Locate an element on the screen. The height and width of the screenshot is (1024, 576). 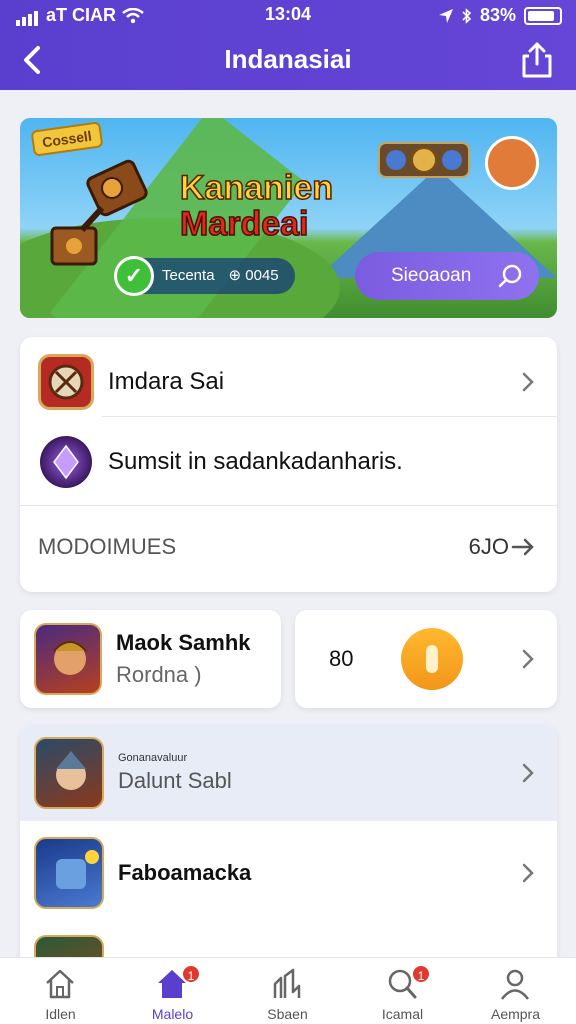
tab-sbaen: Sbaen is located at coordinates (287, 991).